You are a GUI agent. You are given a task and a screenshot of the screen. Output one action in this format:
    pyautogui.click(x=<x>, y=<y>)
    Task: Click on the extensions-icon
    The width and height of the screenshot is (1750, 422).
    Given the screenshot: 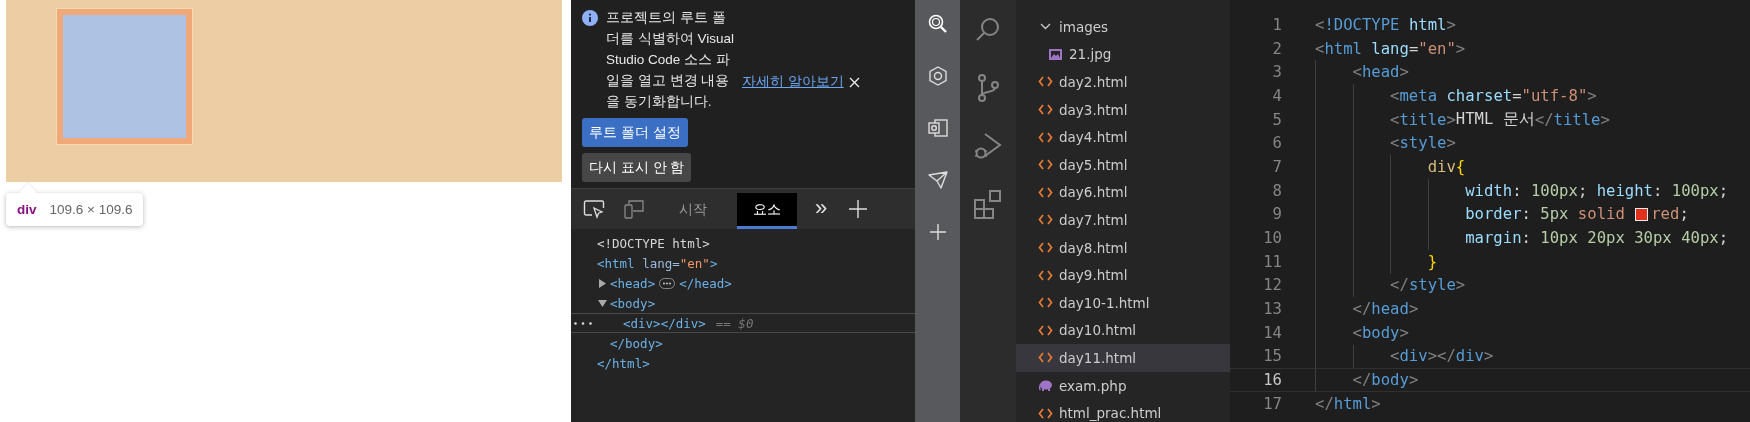 What is the action you would take?
    pyautogui.click(x=988, y=204)
    